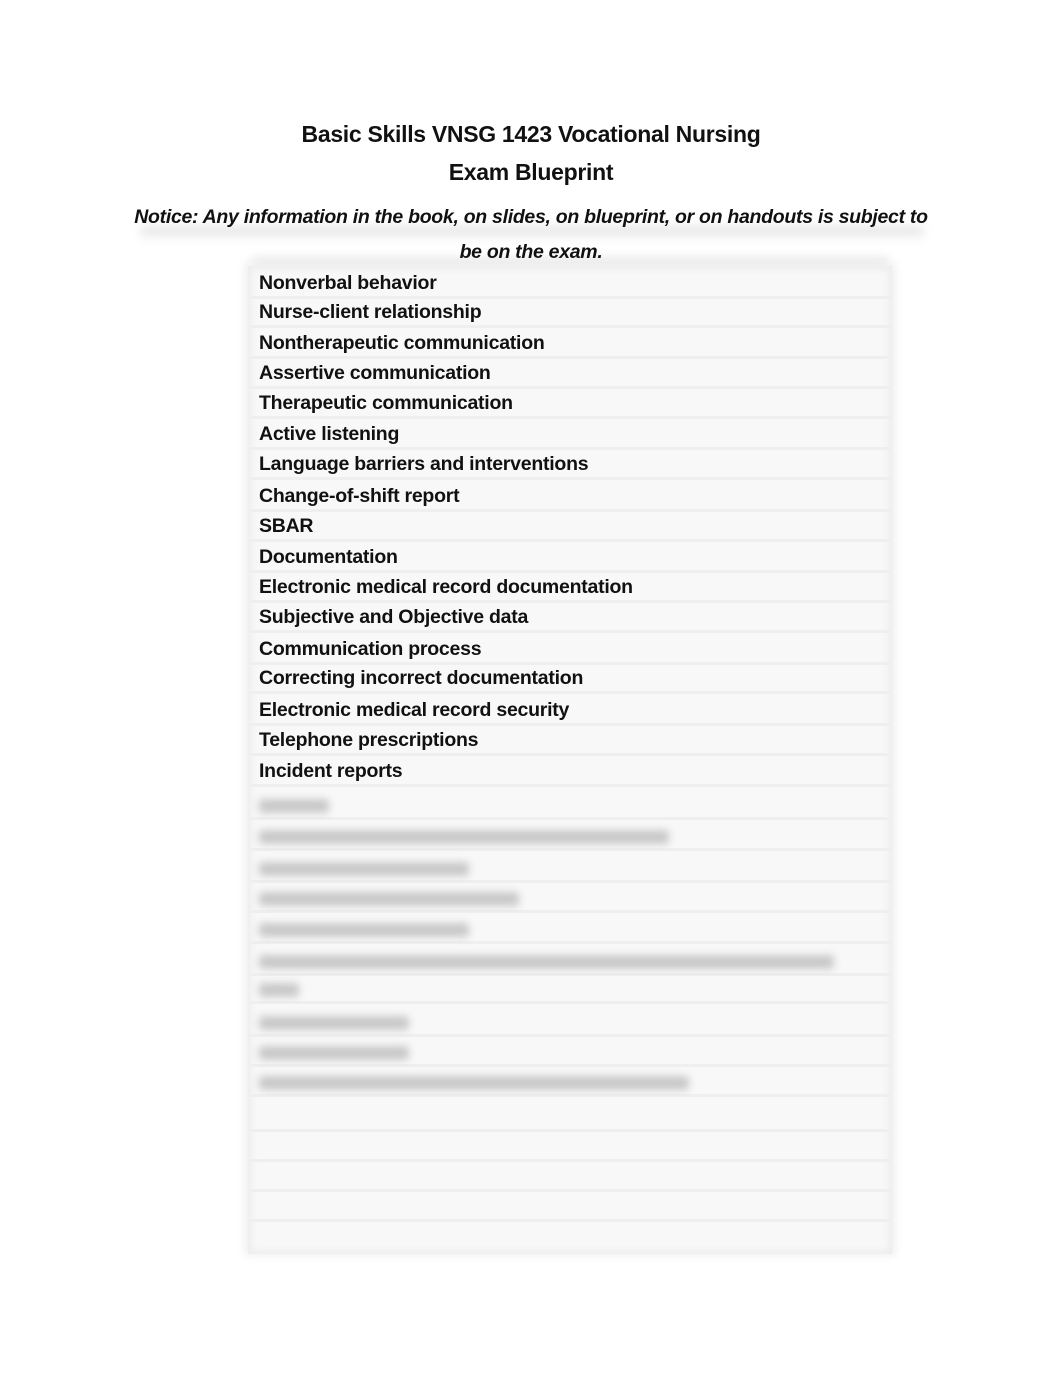  I want to click on topic-cell: Documentation, so click(328, 557).